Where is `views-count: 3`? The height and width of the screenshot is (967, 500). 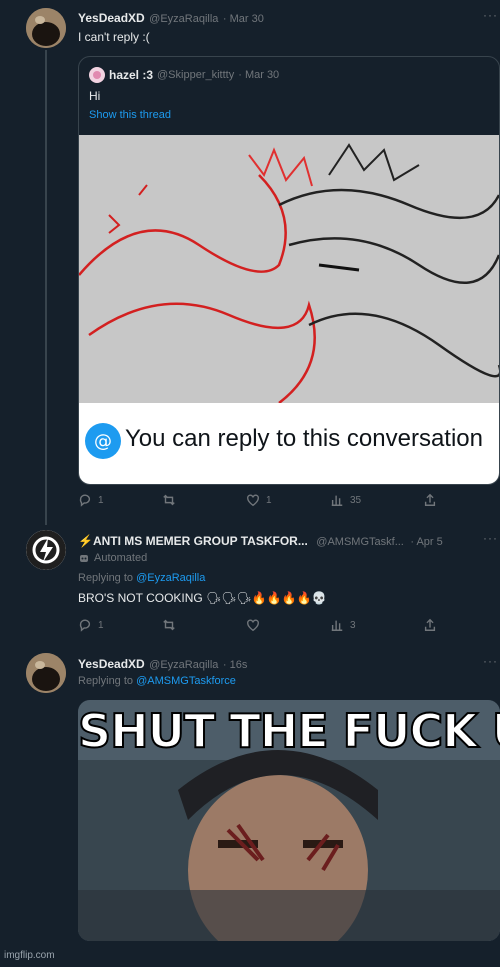 views-count: 3 is located at coordinates (353, 625).